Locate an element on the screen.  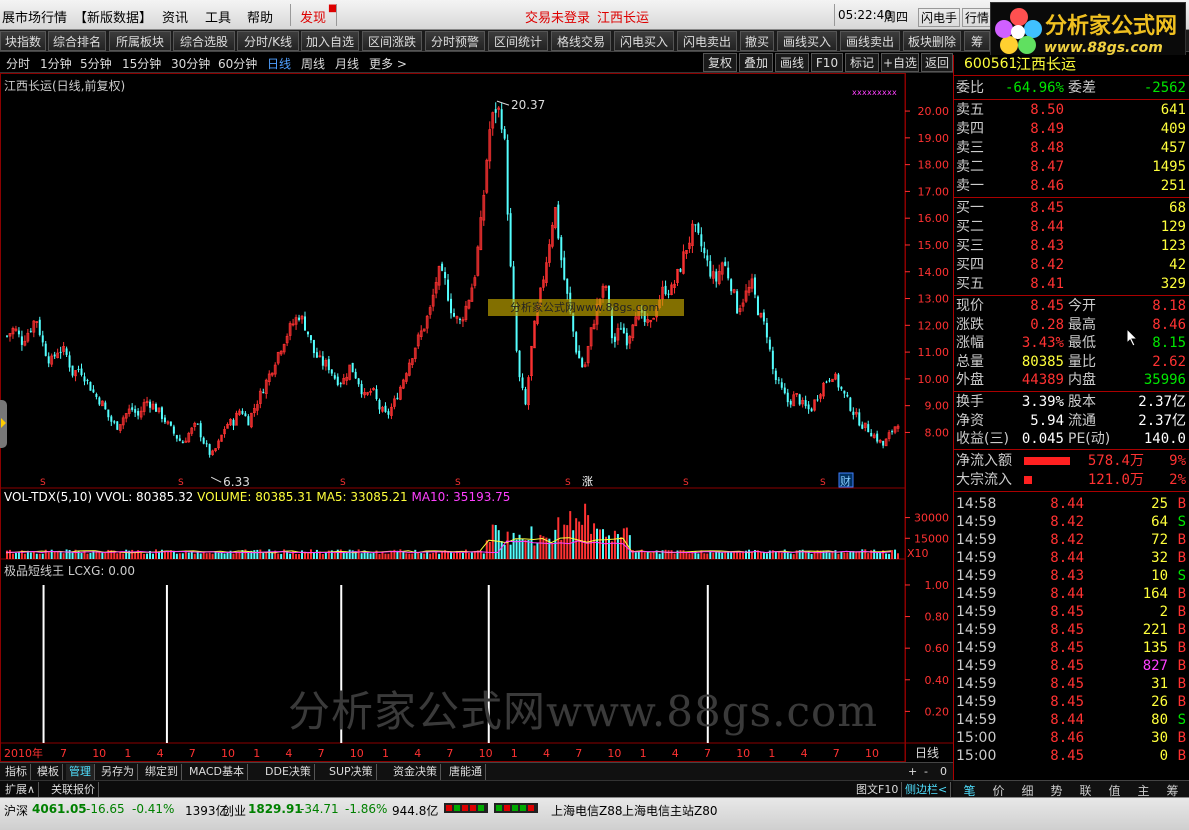
sell-volume: 457 is located at coordinates (1173, 148).